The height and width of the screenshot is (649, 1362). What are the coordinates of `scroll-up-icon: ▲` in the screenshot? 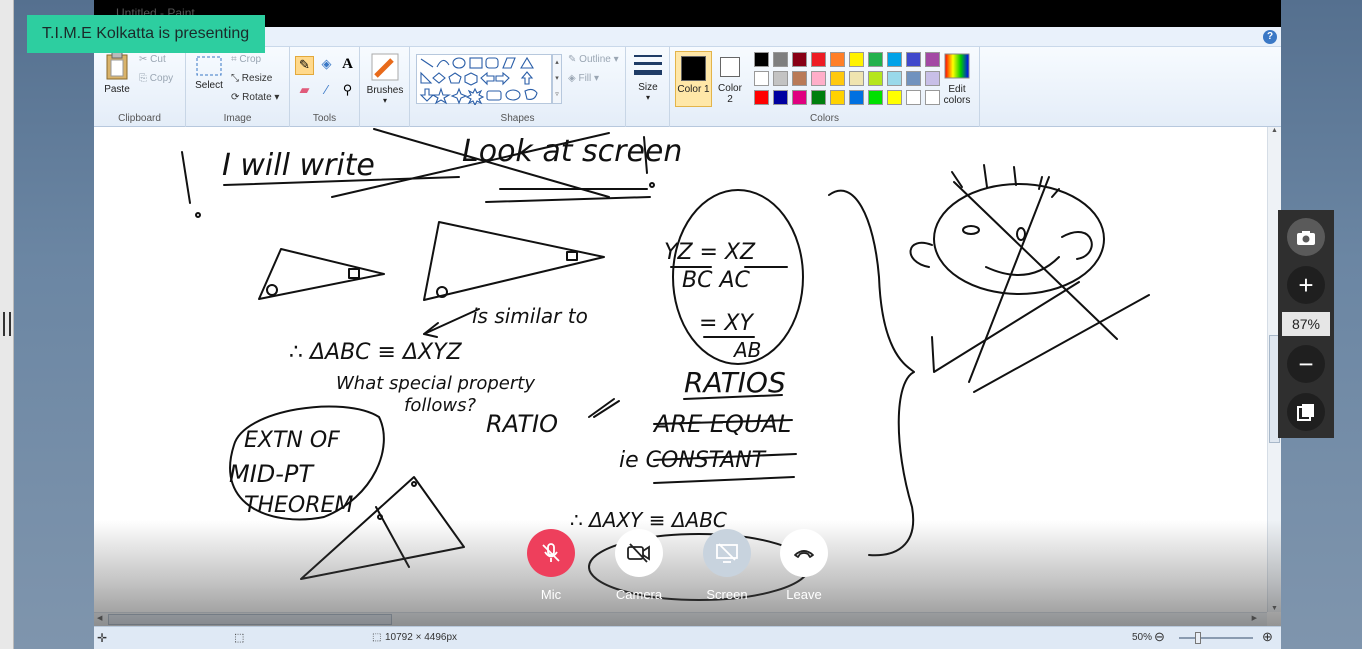 It's located at (1274, 130).